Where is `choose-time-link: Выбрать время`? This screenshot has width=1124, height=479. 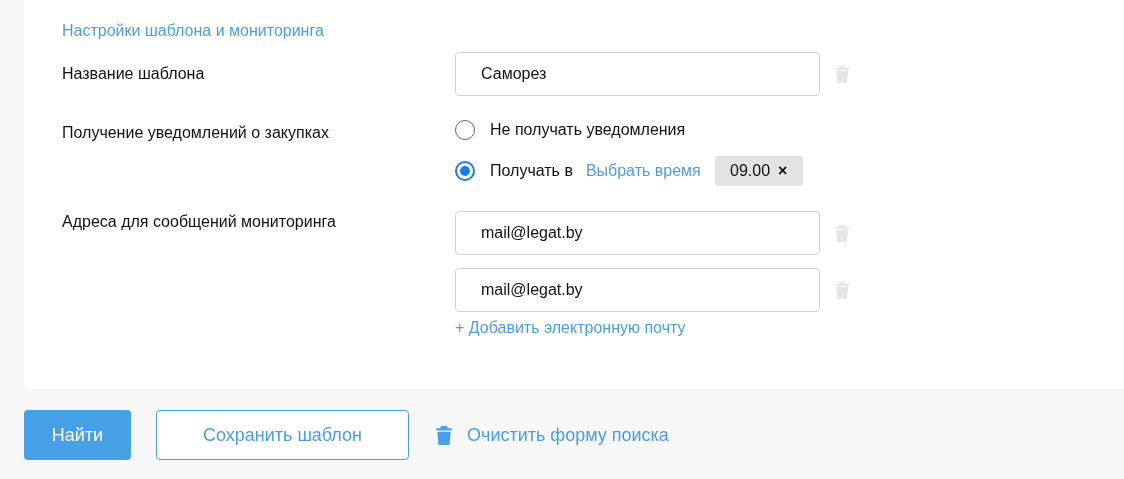
choose-time-link: Выбрать время is located at coordinates (643, 171).